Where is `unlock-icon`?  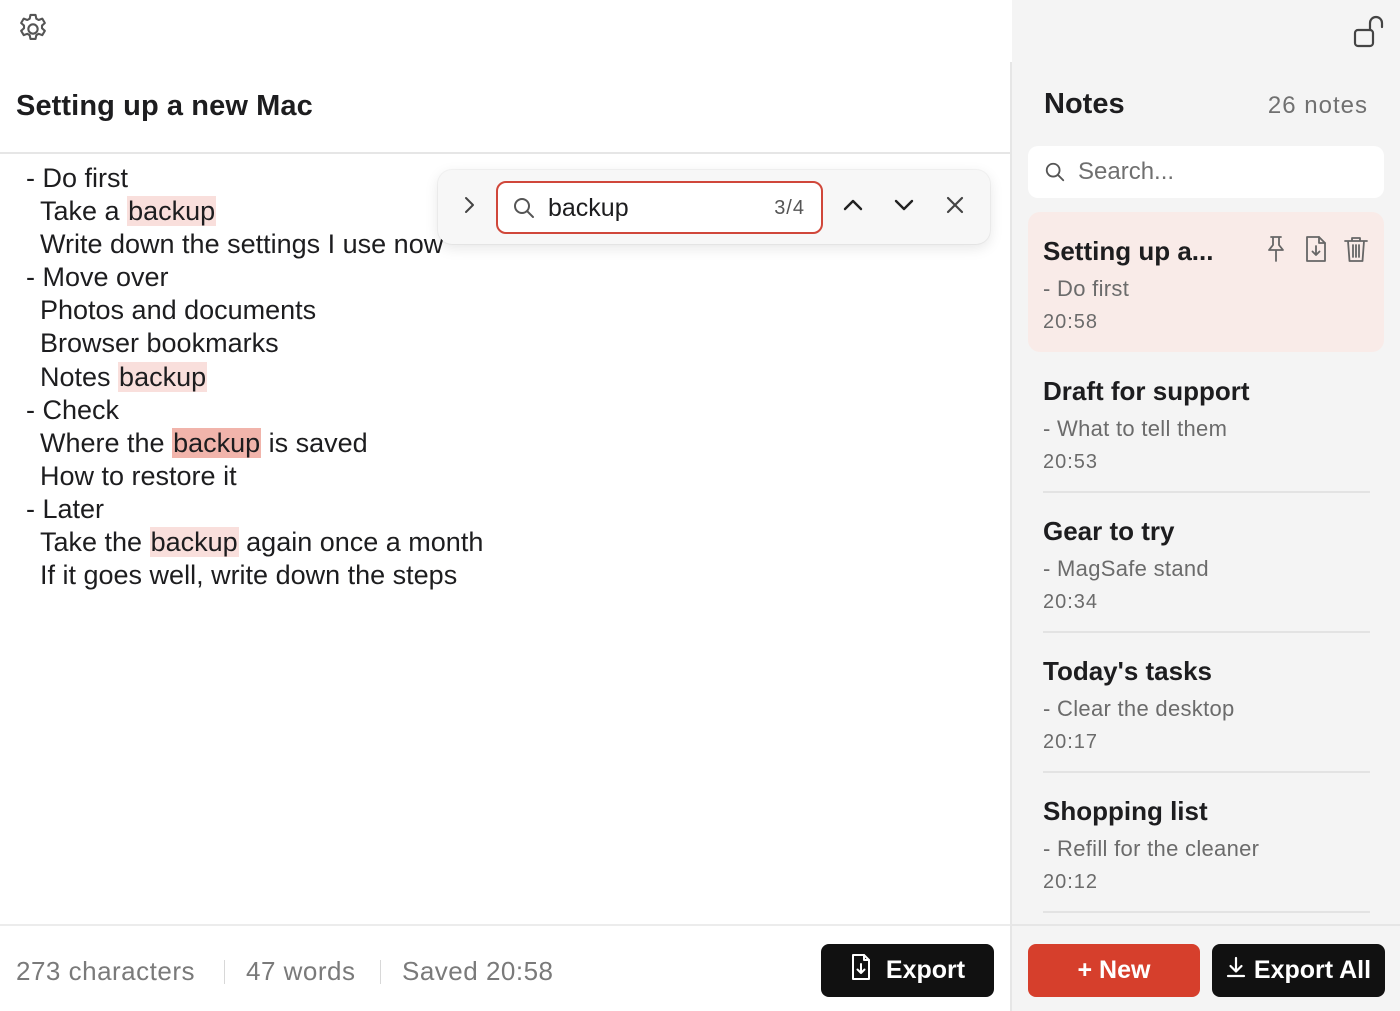
unlock-icon is located at coordinates (1370, 34).